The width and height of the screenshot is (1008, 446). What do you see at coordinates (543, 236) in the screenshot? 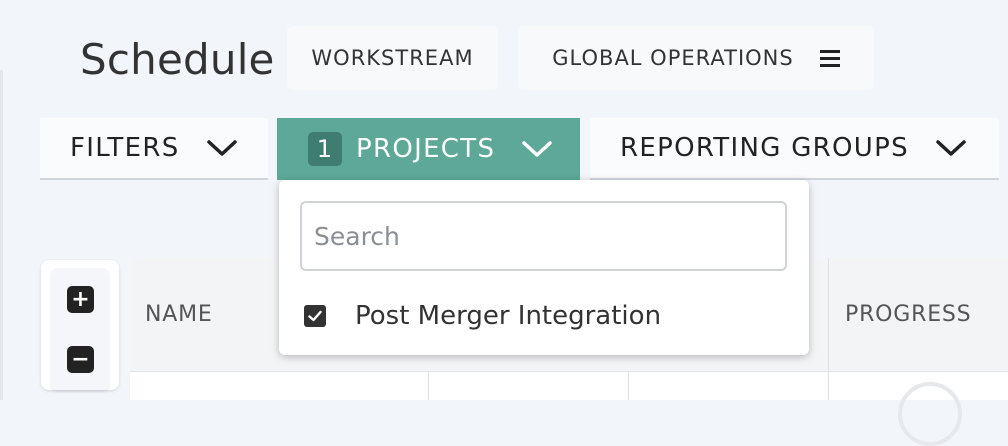
I see `search-input` at bounding box center [543, 236].